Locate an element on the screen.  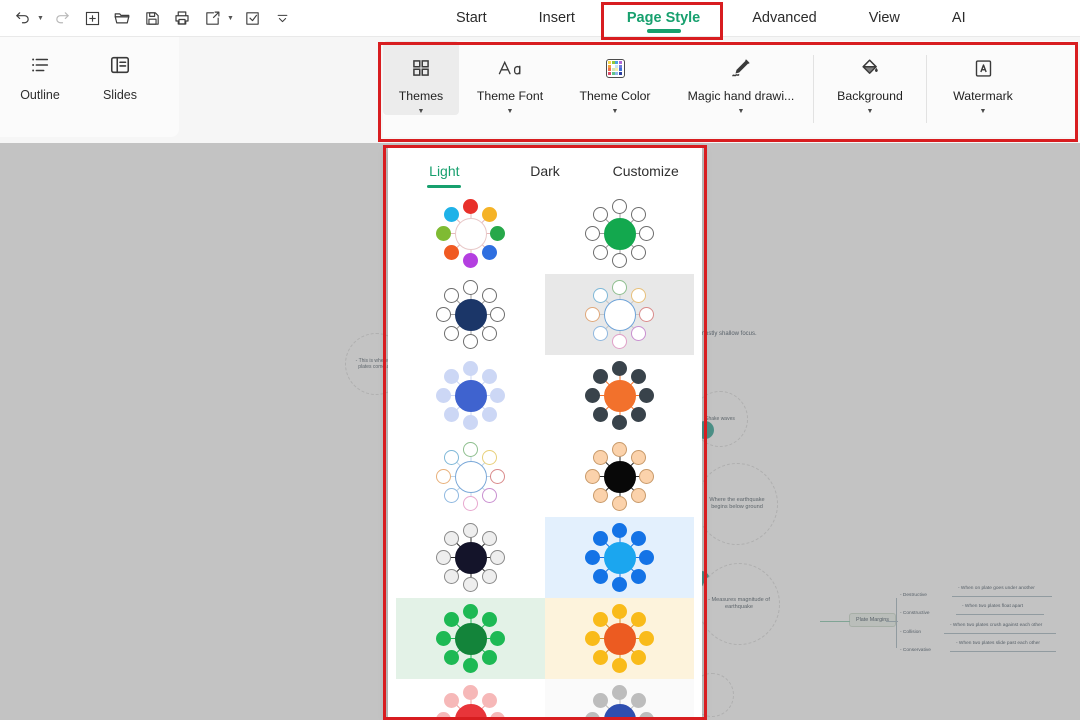
themes-button: Themes ▼ is located at coordinates (421, 78).